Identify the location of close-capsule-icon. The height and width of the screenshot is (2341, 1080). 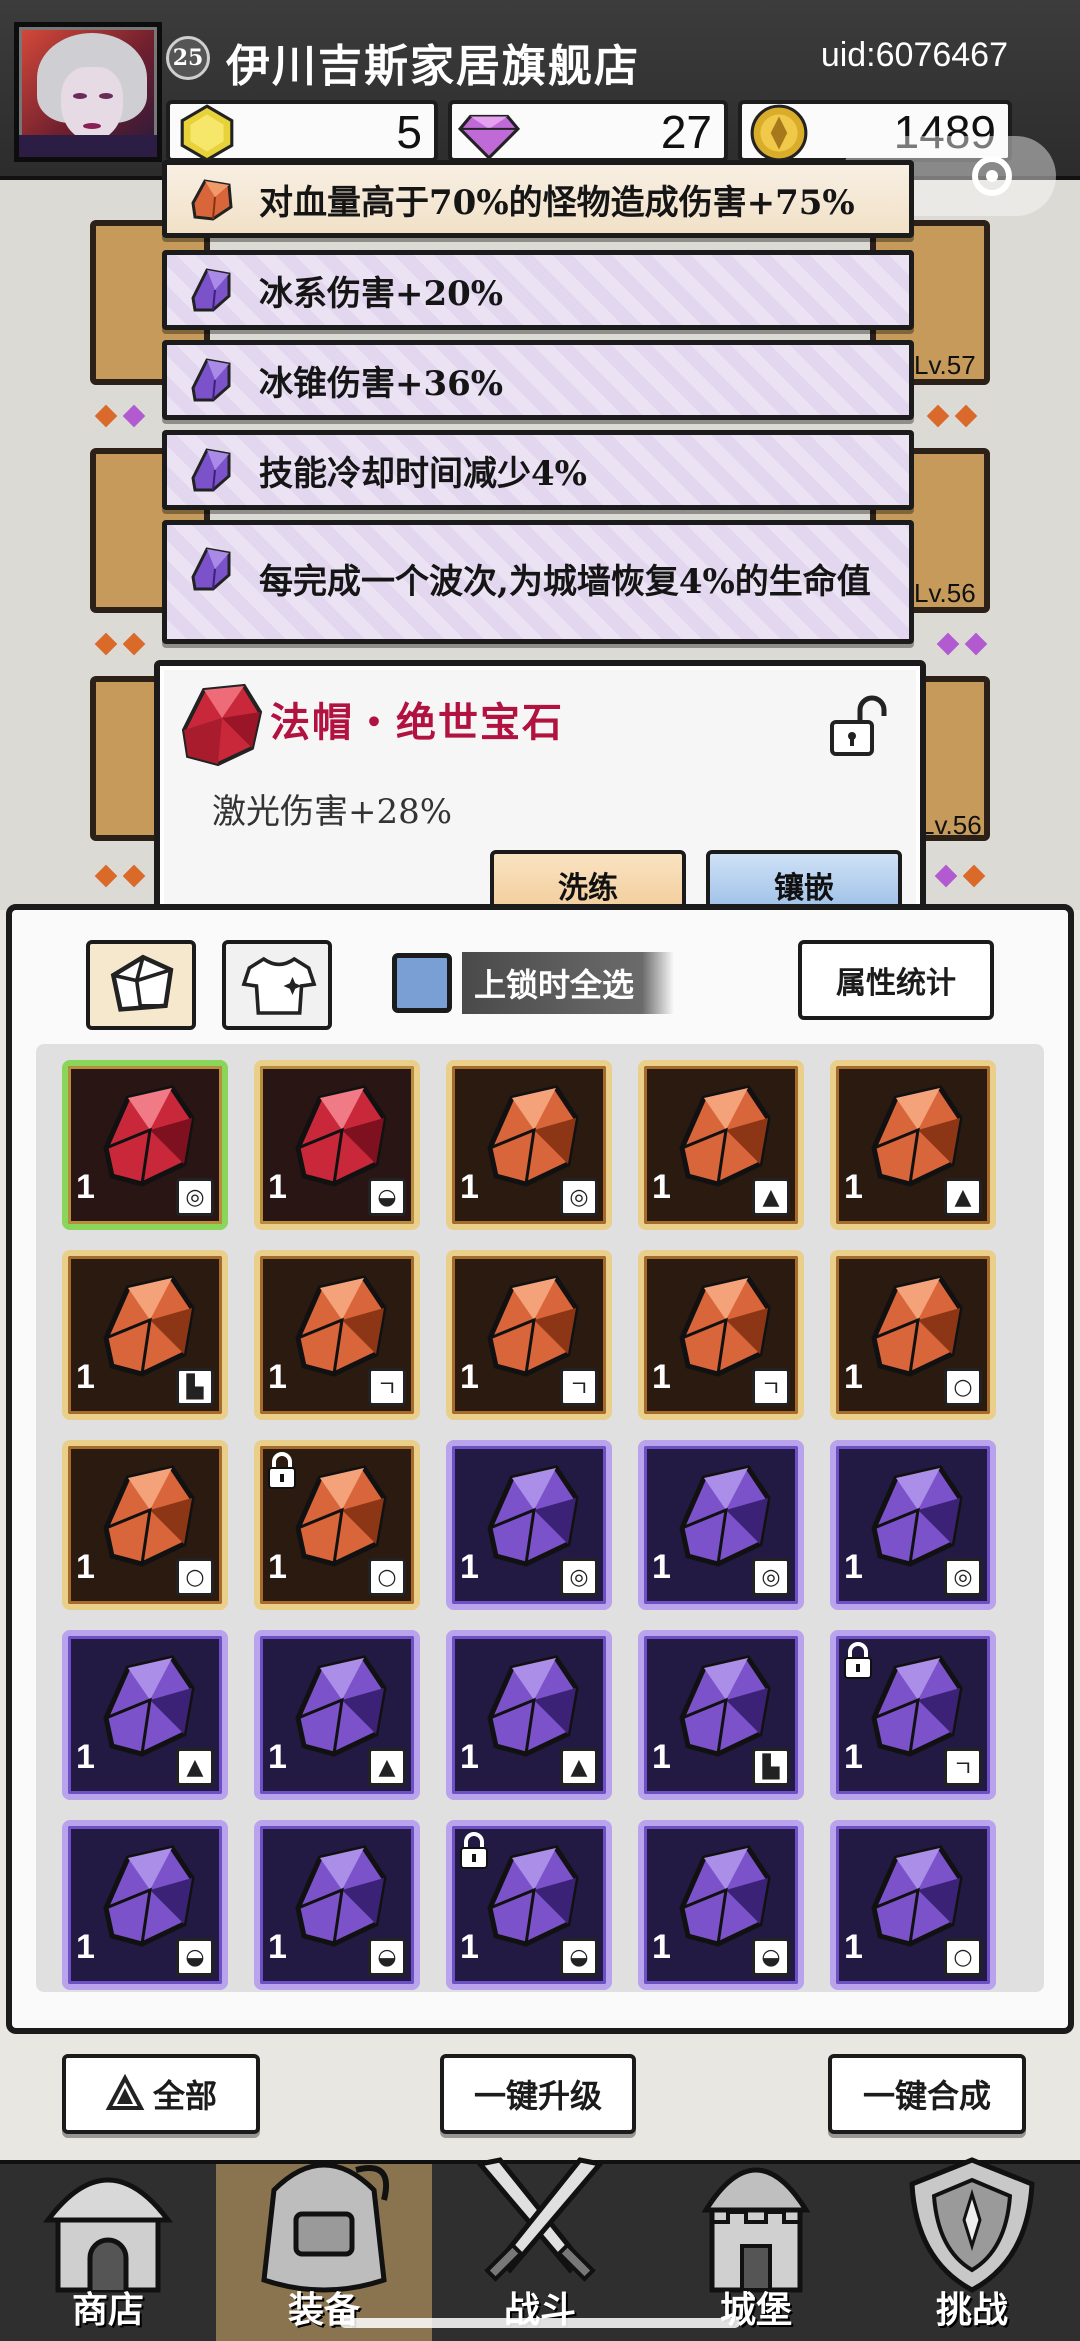
(992, 176).